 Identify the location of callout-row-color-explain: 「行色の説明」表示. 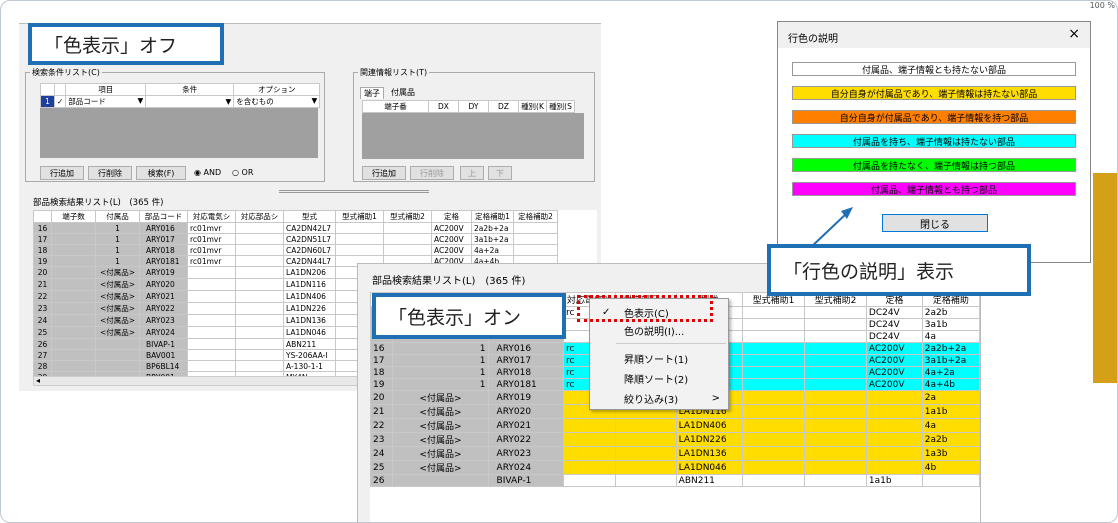
(899, 270).